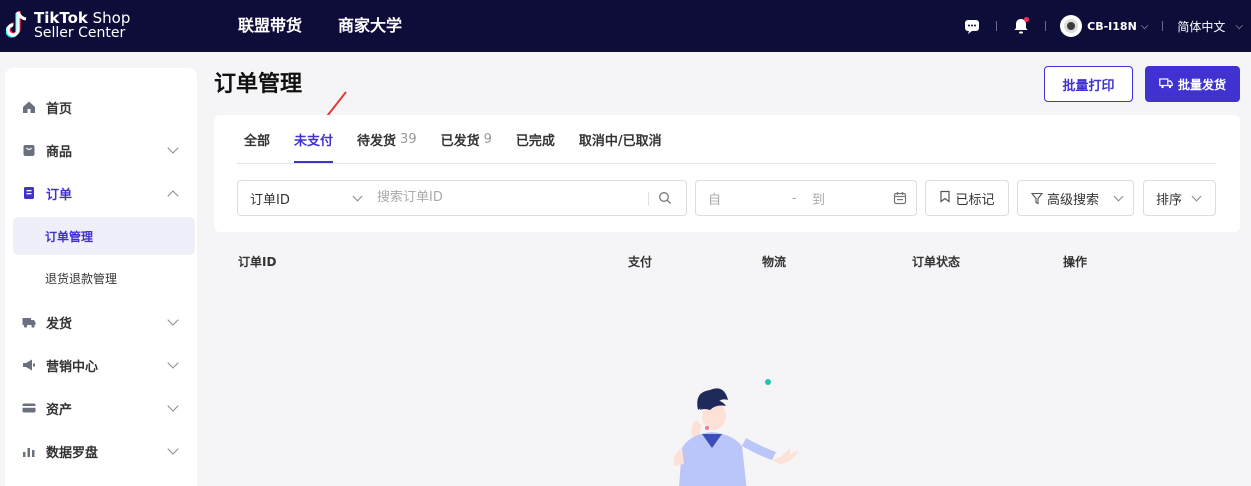  What do you see at coordinates (620, 139) in the screenshot?
I see `tab-cancelled: 取消中/已取消` at bounding box center [620, 139].